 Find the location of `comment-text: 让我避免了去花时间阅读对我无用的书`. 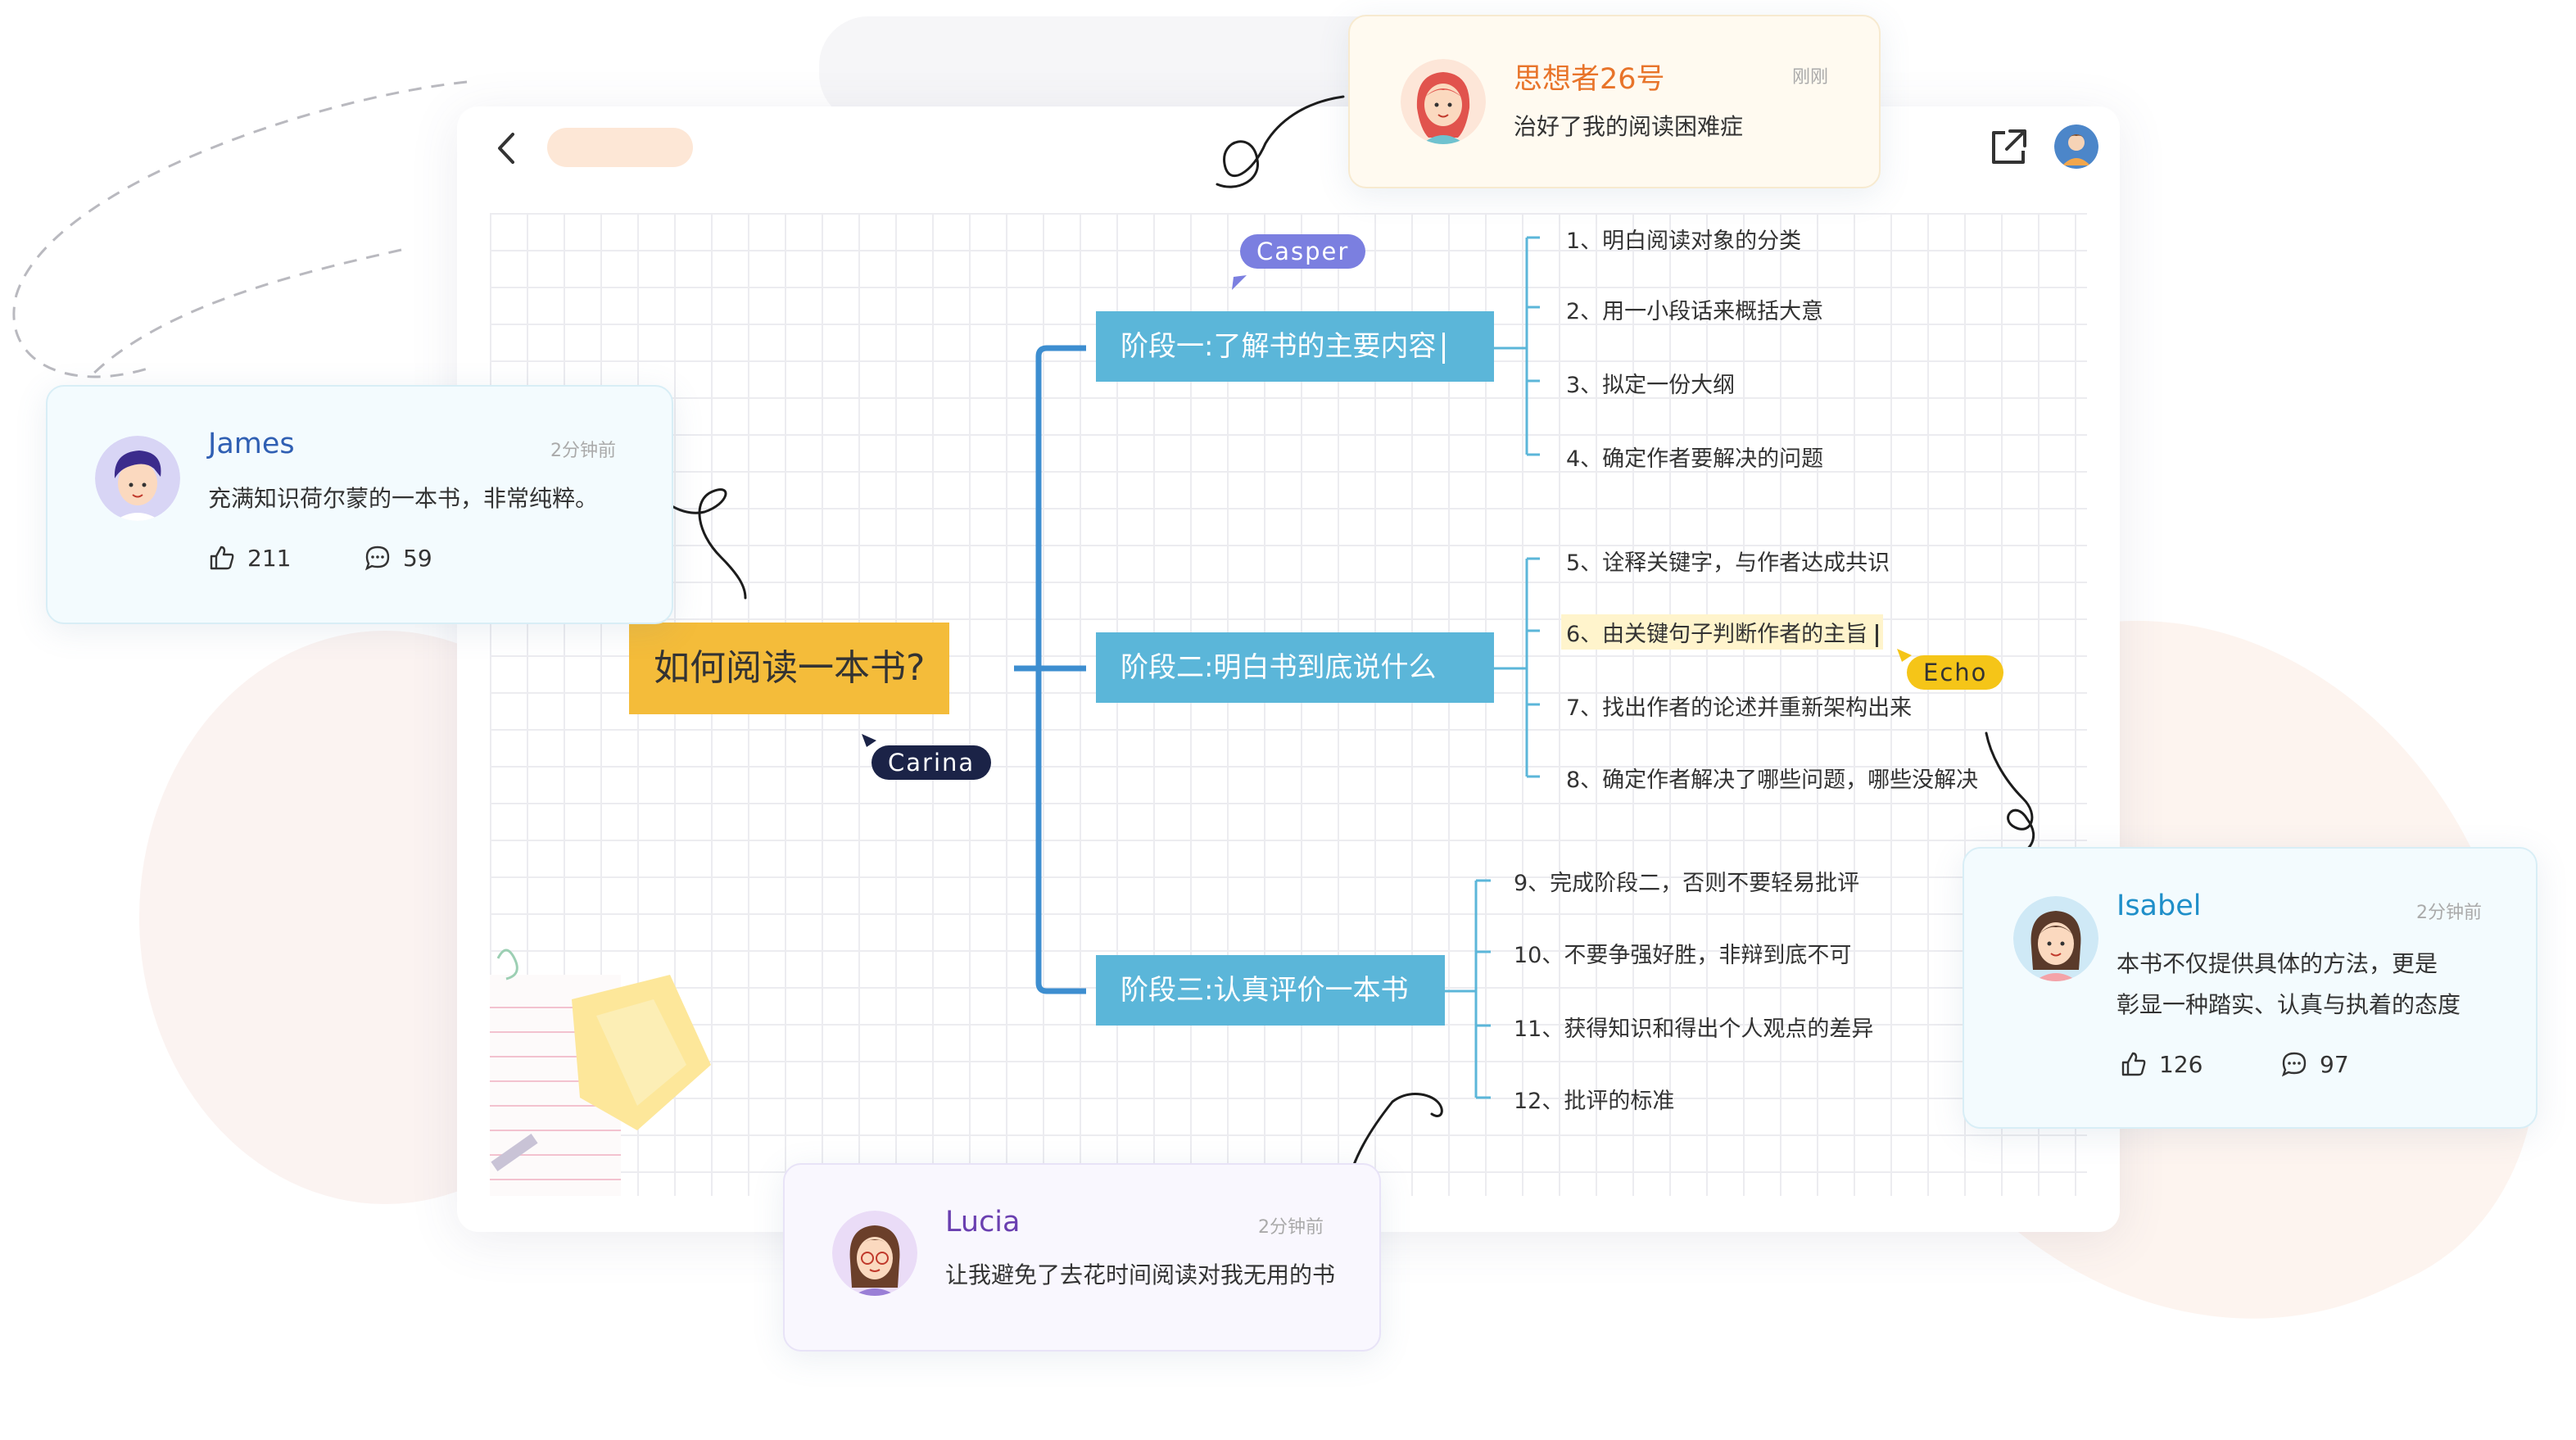

comment-text: 让我避免了去花时间阅读对我无用的书 is located at coordinates (1140, 1275).